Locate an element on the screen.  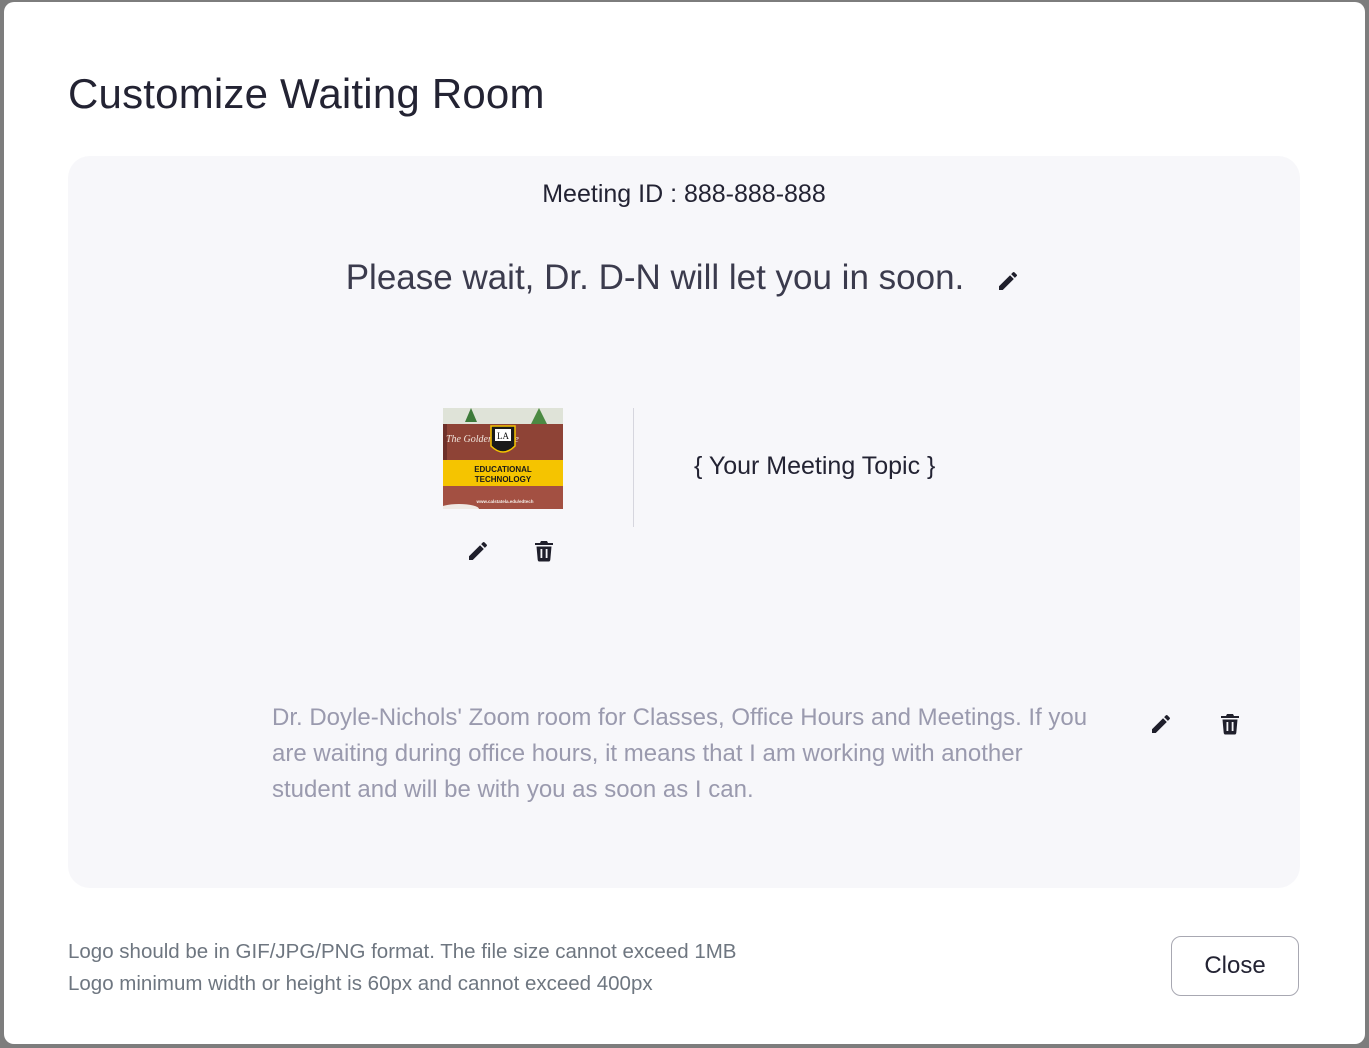
logo-banner-line1: EDUCATIONAL is located at coordinates (503, 469).